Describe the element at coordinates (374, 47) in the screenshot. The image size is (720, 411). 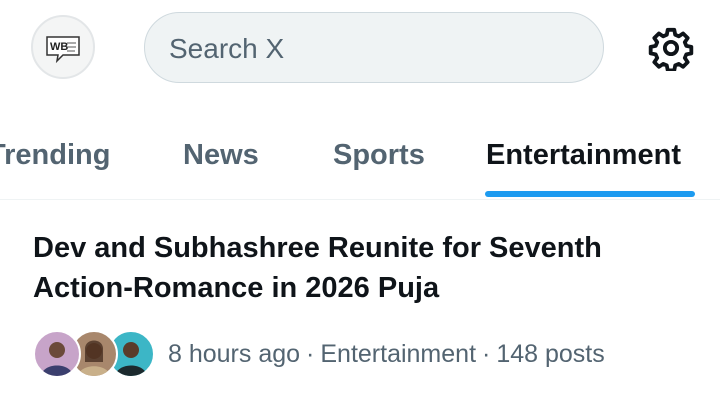
I see `search-input: Search X` at that location.